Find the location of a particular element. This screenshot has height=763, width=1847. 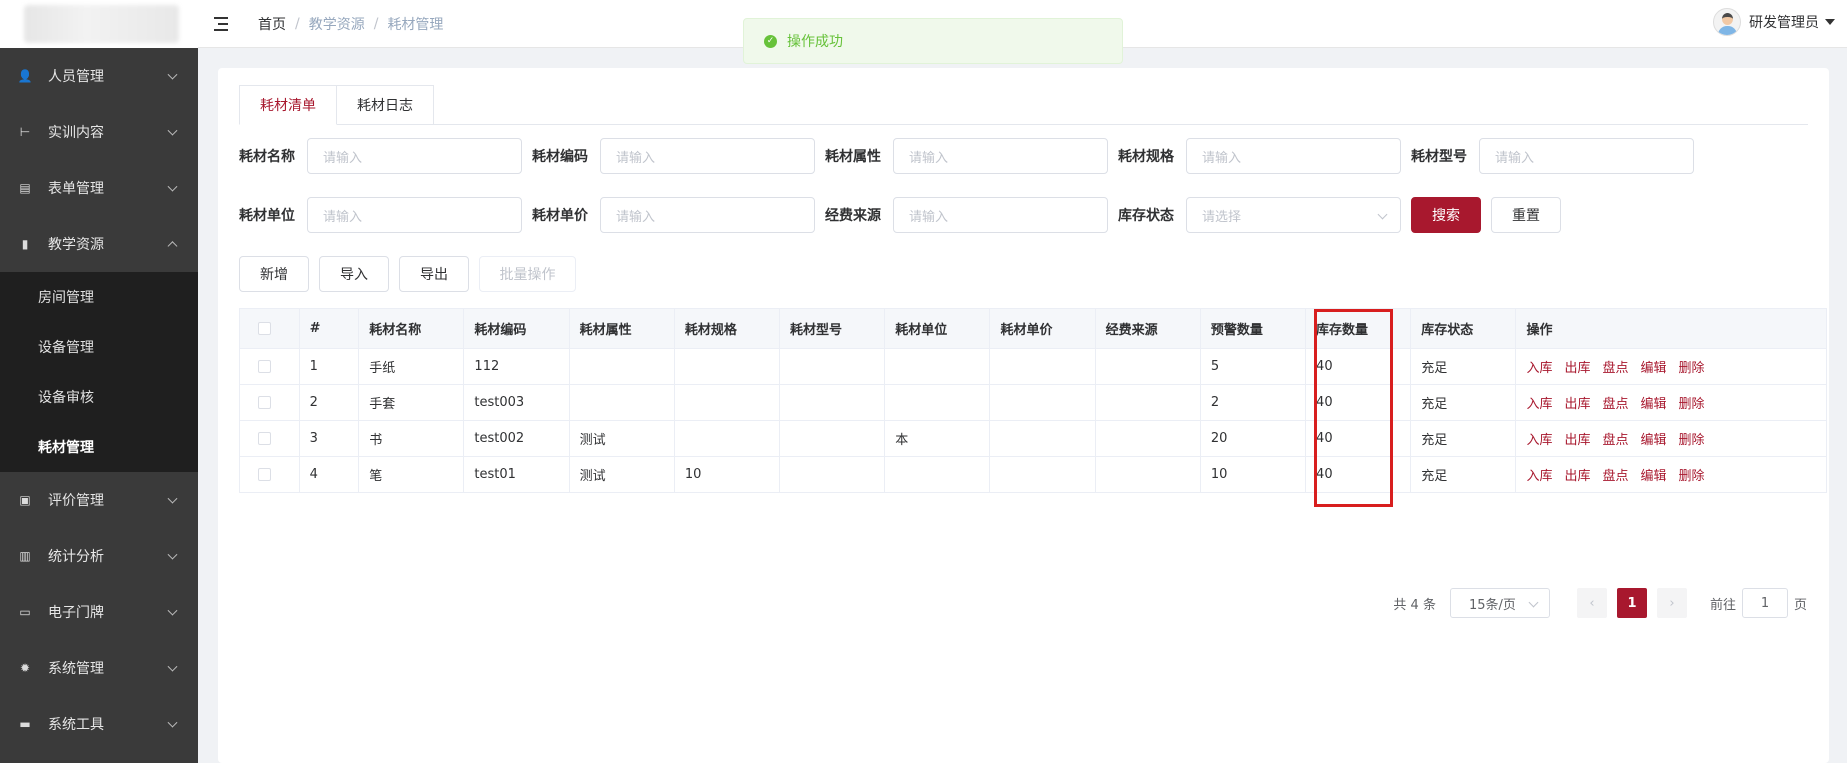

column-header: 耗材规格 is located at coordinates (728, 328).